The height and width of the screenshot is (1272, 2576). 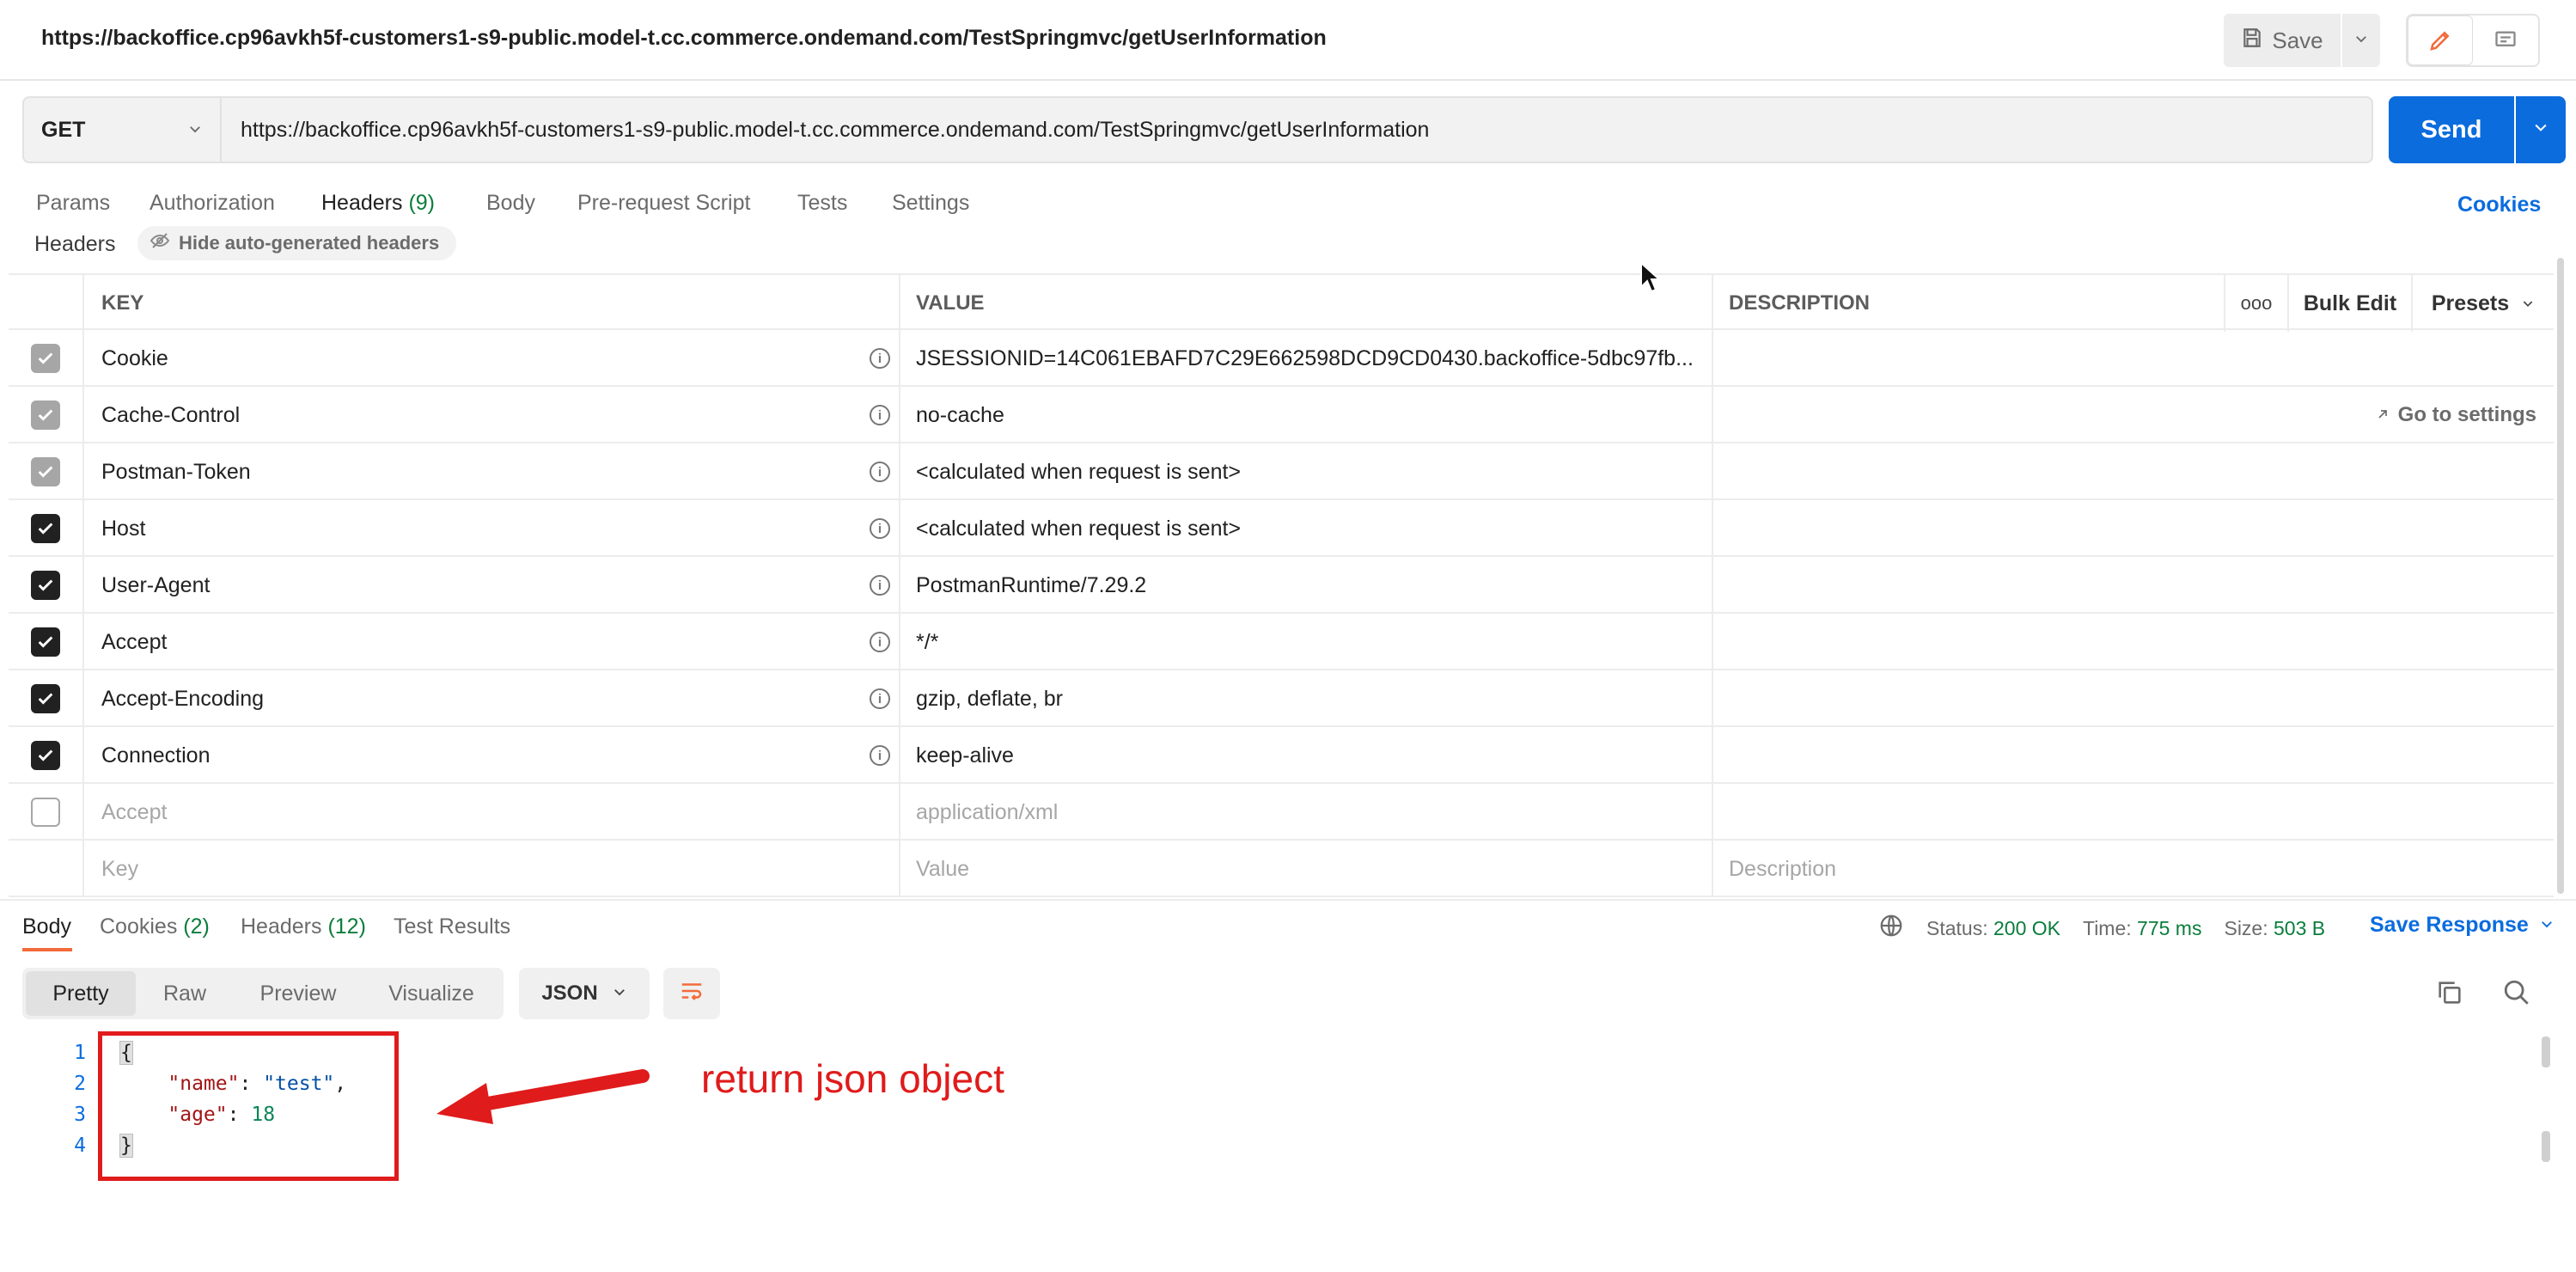 What do you see at coordinates (492, 358) in the screenshot?
I see `header-key-cell: Cookie i` at bounding box center [492, 358].